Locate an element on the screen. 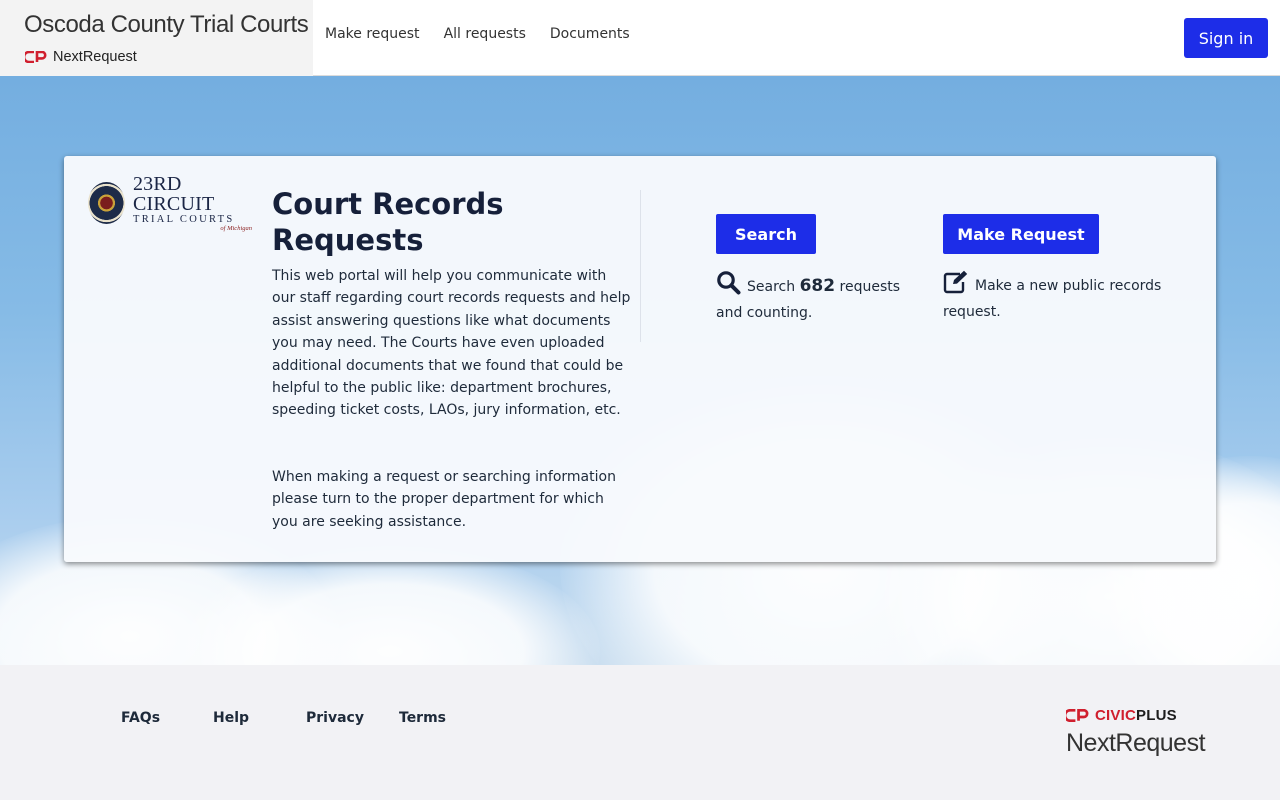  search-summary: Search 682 requests and counting. is located at coordinates (816, 297).